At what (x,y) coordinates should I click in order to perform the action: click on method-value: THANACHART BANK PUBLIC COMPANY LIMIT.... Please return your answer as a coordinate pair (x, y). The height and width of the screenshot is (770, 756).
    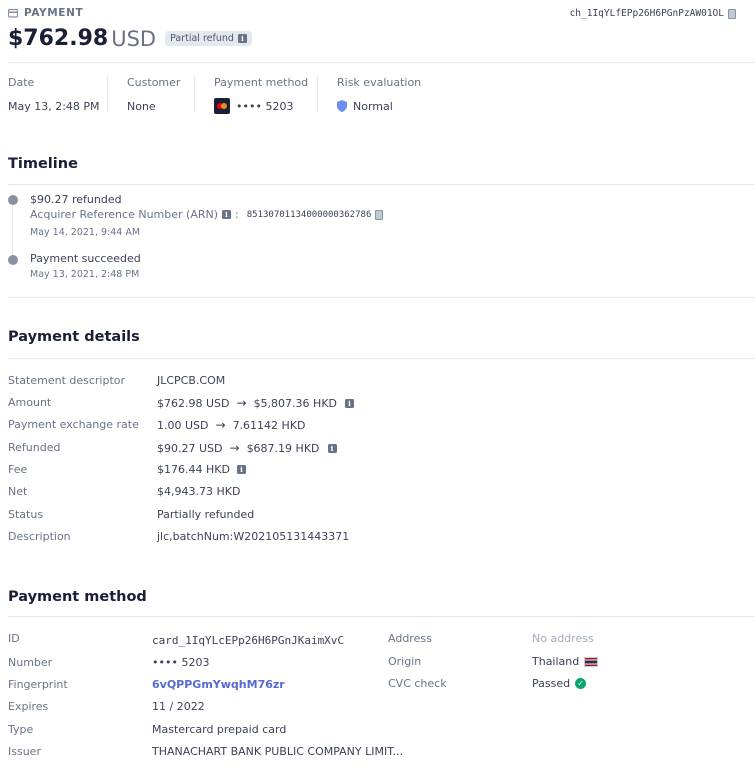
    Looking at the image, I should click on (278, 751).